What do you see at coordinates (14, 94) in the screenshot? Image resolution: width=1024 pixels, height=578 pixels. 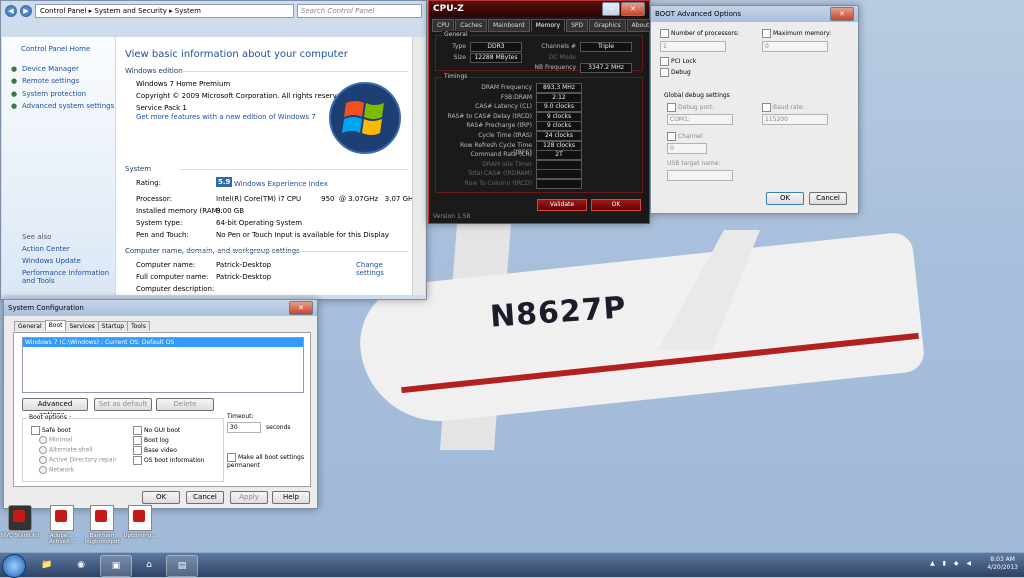 I see `shield-icon: ●` at bounding box center [14, 94].